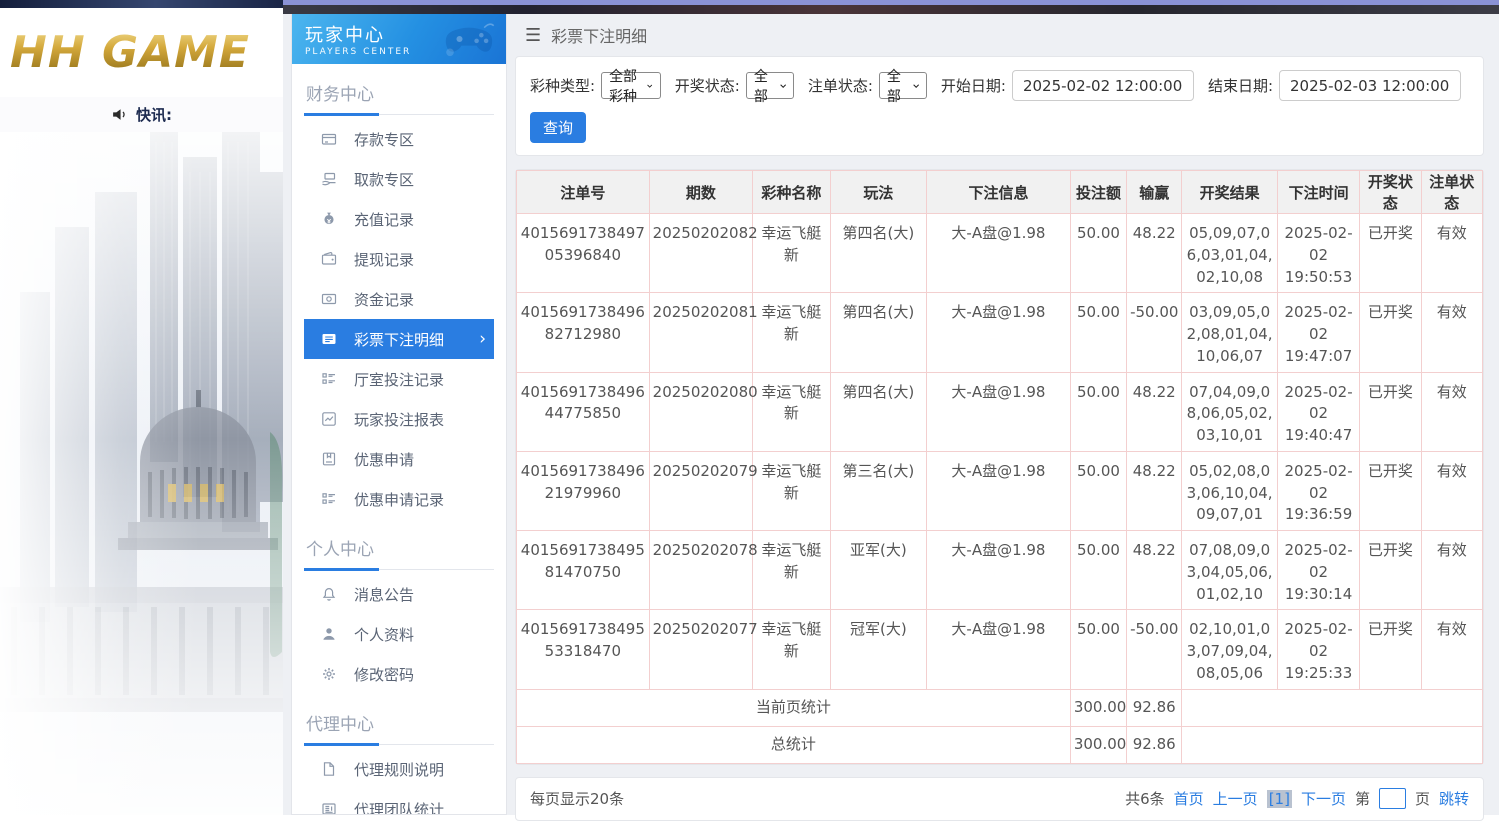 This screenshot has width=1499, height=821. I want to click on table-cell: 401569173849644775850, so click(583, 411).